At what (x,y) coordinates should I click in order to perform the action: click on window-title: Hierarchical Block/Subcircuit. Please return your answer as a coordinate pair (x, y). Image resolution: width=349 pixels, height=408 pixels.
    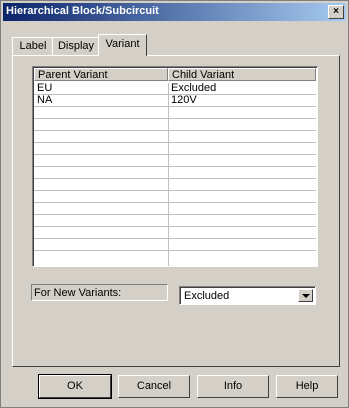
    Looking at the image, I should click on (82, 11).